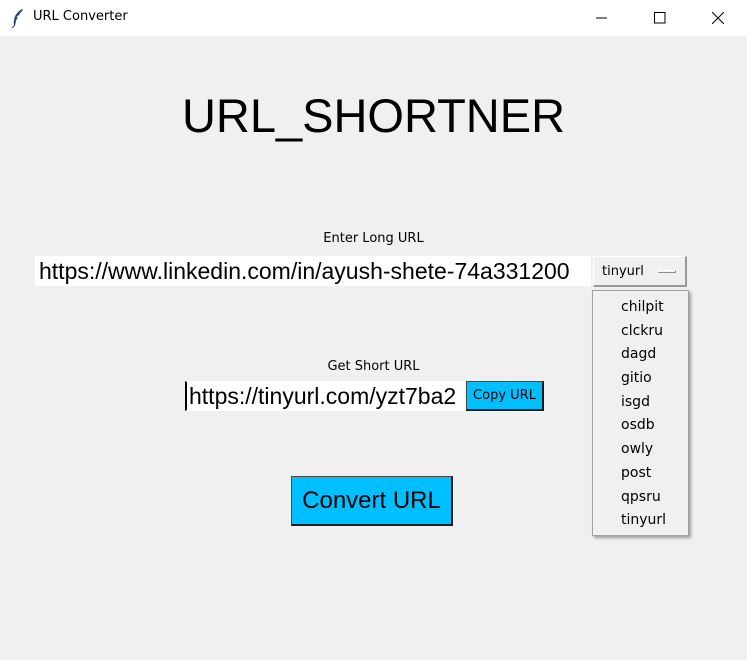 Image resolution: width=747 pixels, height=660 pixels. I want to click on dropdown-indicator-icon, so click(667, 271).